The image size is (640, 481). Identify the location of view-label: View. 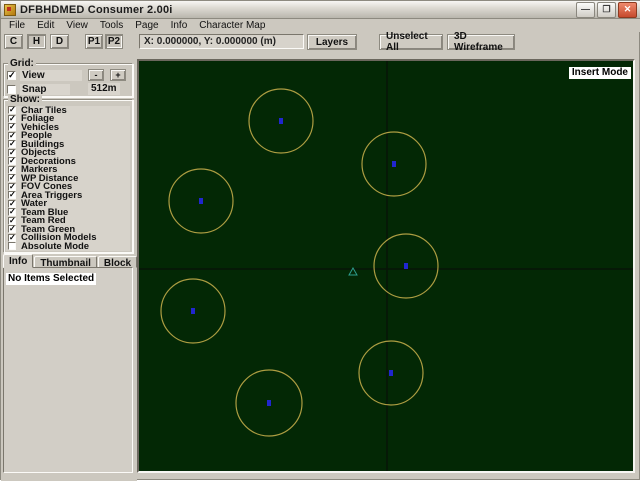
(51, 75).